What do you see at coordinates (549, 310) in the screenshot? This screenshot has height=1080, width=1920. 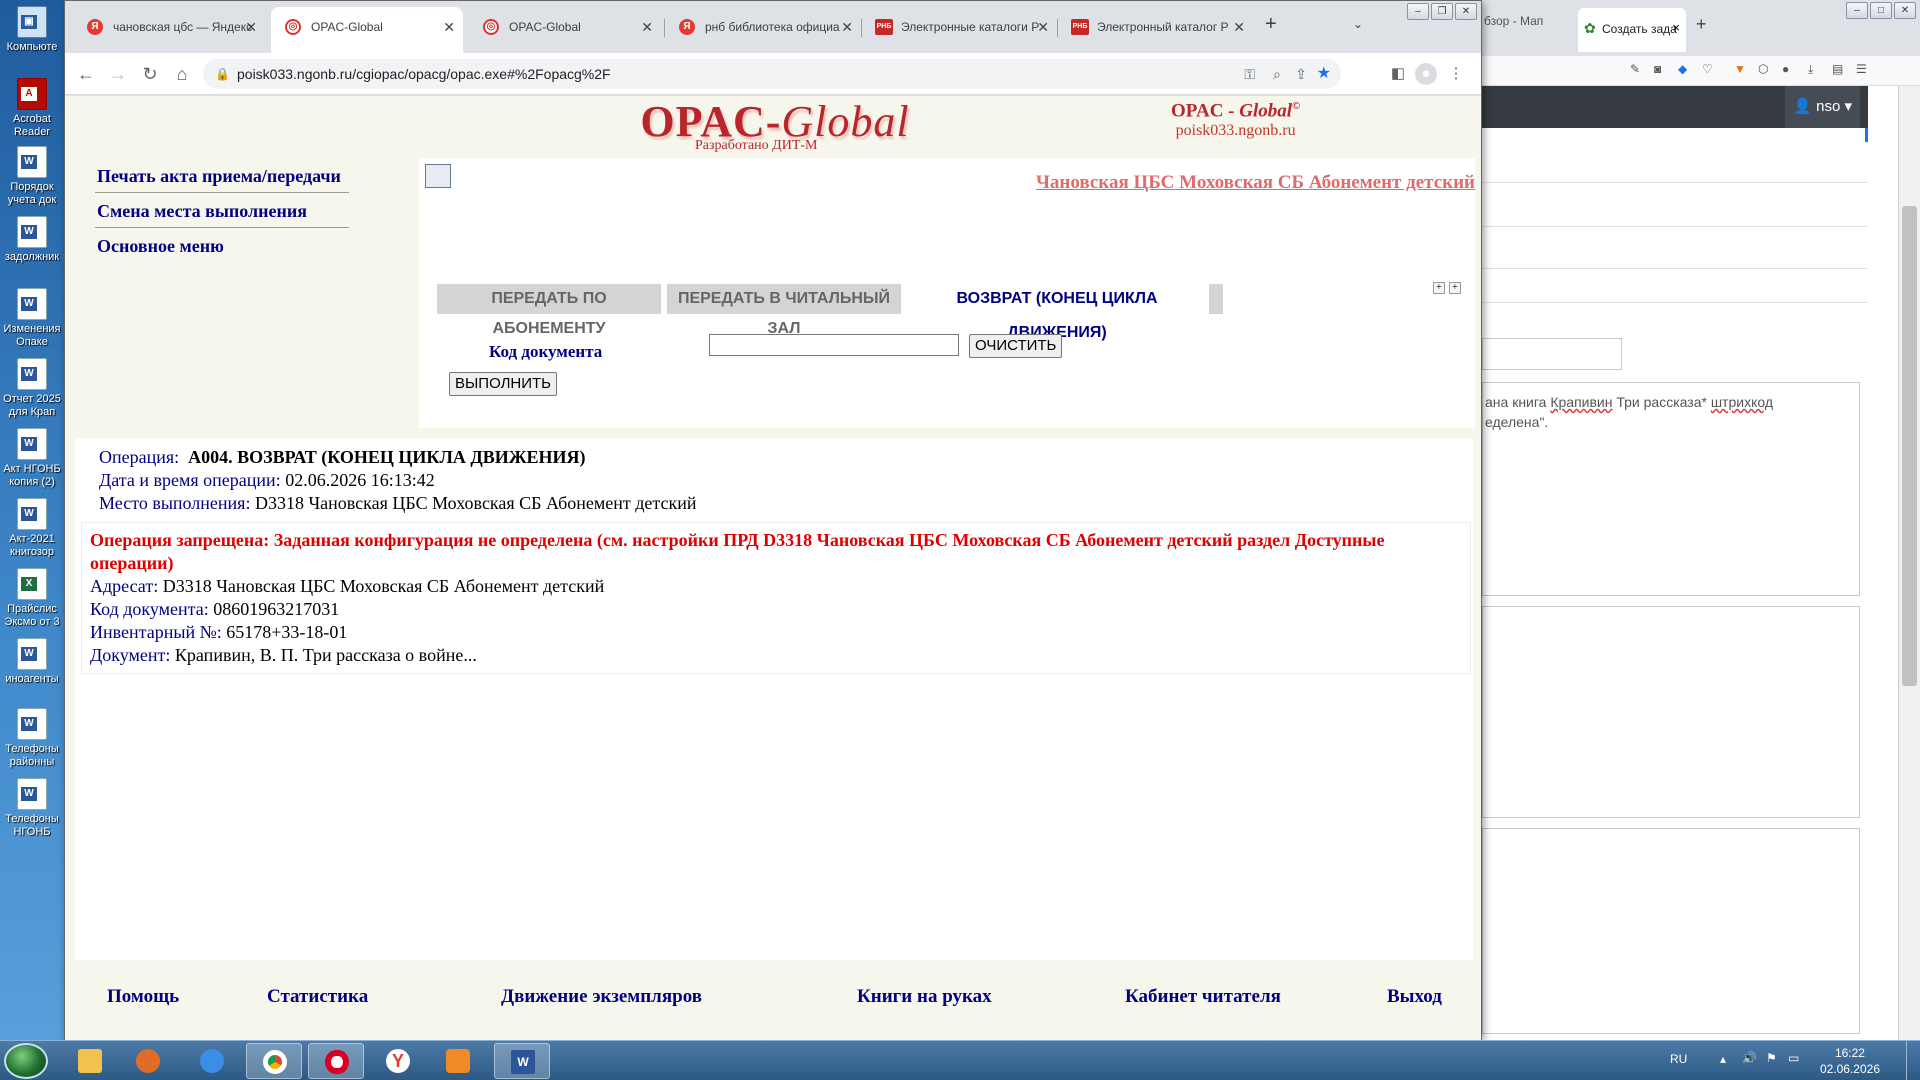 I see `tab-transfer-subscription: ПЕРЕДАТЬ ПО АБОНЕМЕНТУ` at bounding box center [549, 310].